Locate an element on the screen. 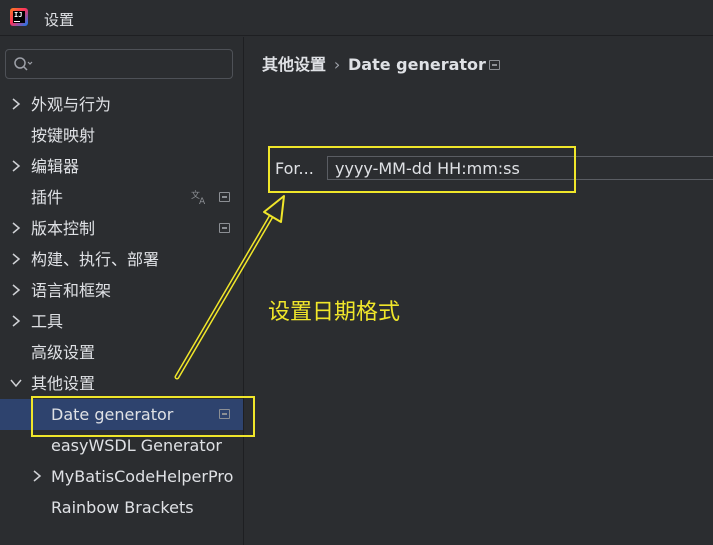 The width and height of the screenshot is (713, 545). tree-item-rainbow-brackets: Rainbow Brackets is located at coordinates (121, 507).